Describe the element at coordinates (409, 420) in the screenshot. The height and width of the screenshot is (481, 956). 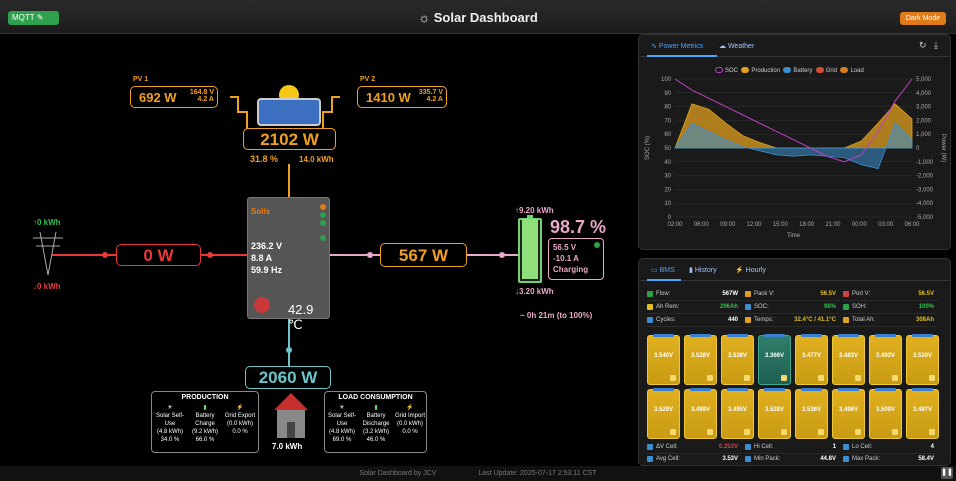
I see `consumption-grid-import: ⚡ Grid Import (0.0 kWh) 0.0 %` at that location.